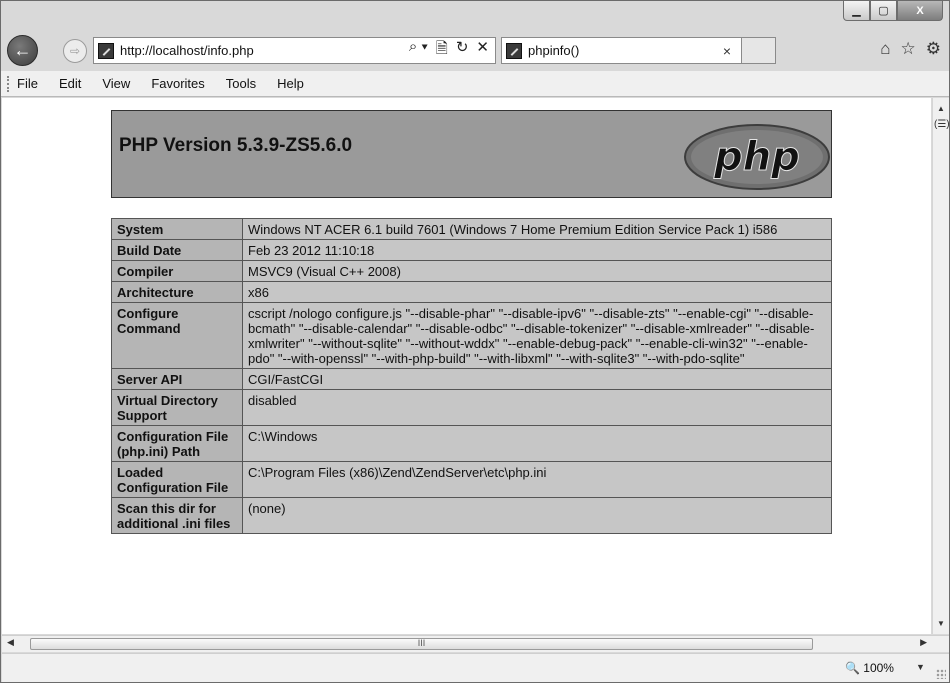 This screenshot has width=950, height=683. Describe the element at coordinates (941, 623) in the screenshot. I see `scroll-down-icon: ▼` at that location.